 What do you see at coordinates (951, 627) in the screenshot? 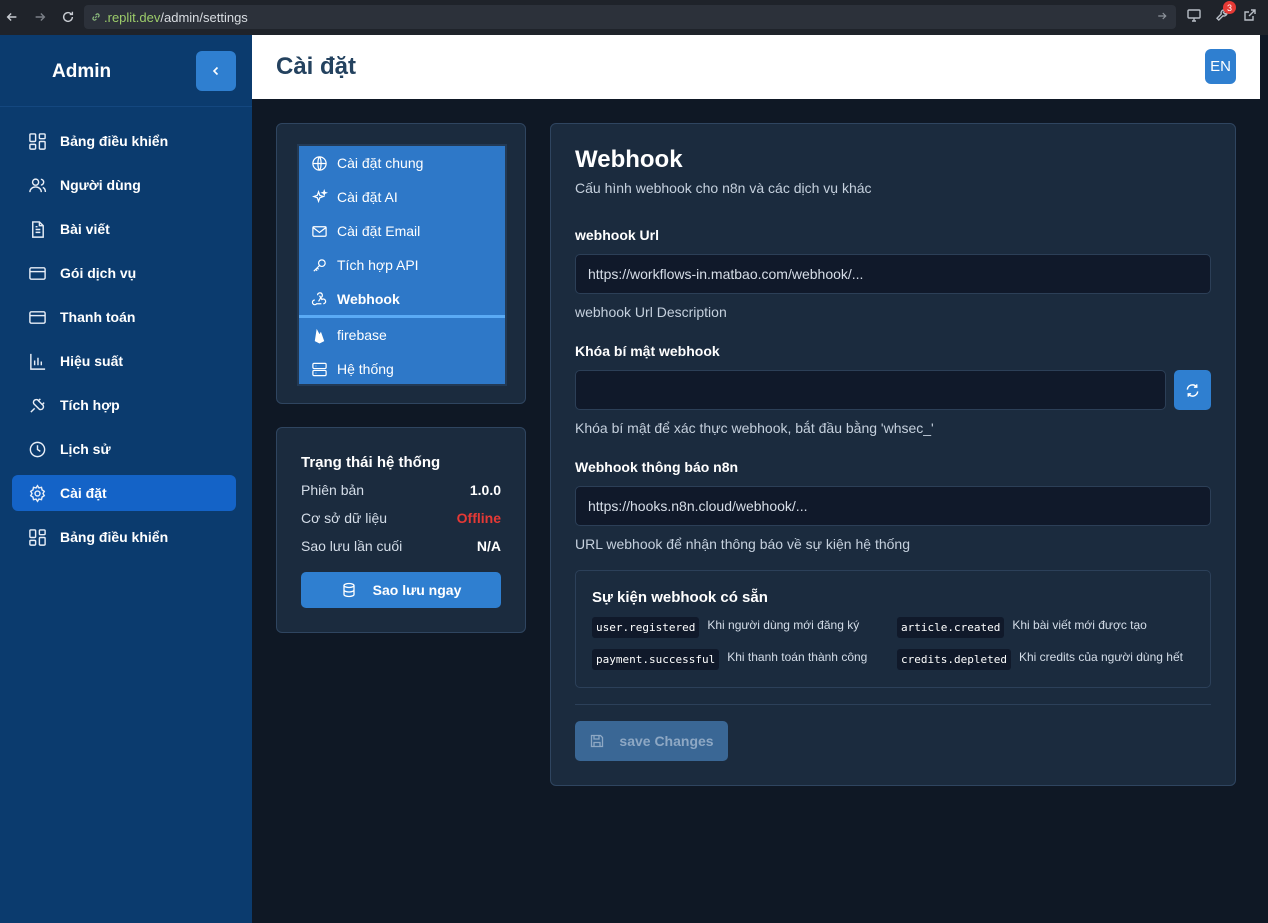
I see `event-code: article.created` at bounding box center [951, 627].